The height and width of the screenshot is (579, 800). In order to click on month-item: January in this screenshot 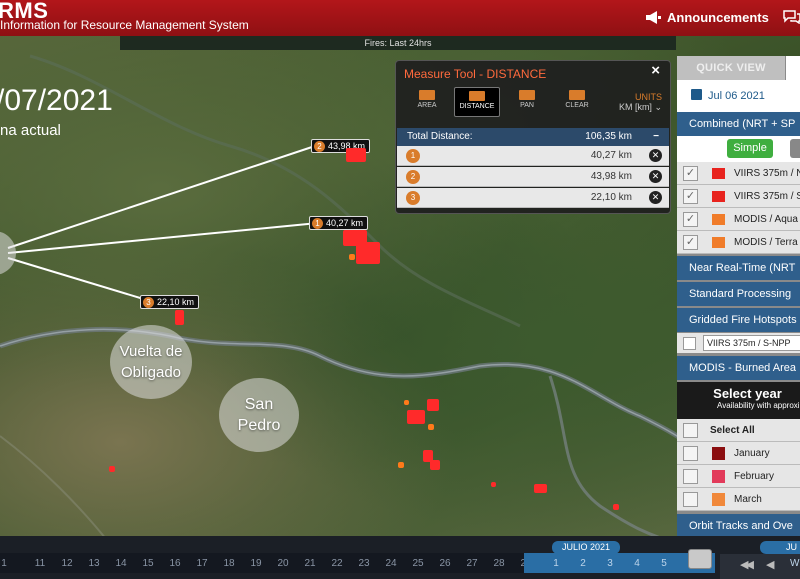, I will do `click(738, 453)`.